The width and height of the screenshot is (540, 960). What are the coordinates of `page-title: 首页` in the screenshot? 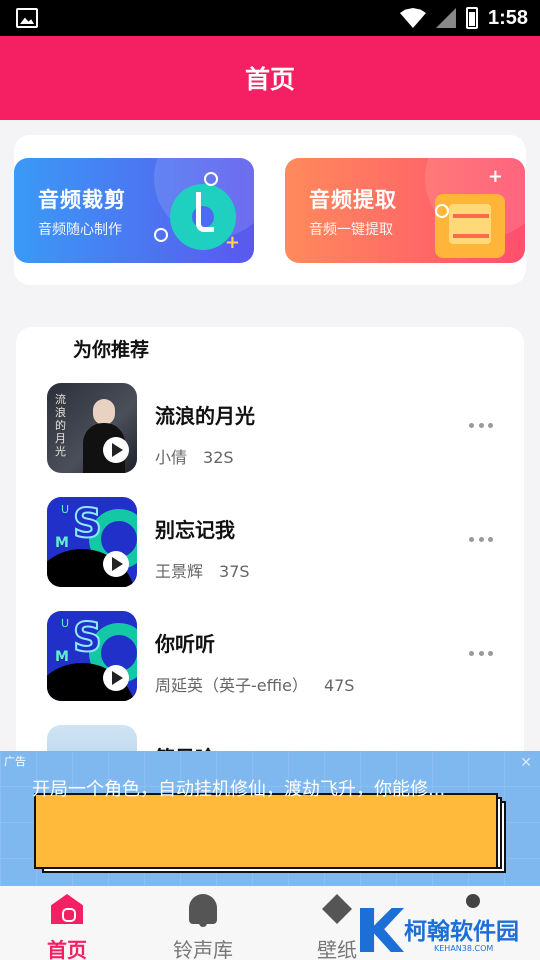 It's located at (269, 79).